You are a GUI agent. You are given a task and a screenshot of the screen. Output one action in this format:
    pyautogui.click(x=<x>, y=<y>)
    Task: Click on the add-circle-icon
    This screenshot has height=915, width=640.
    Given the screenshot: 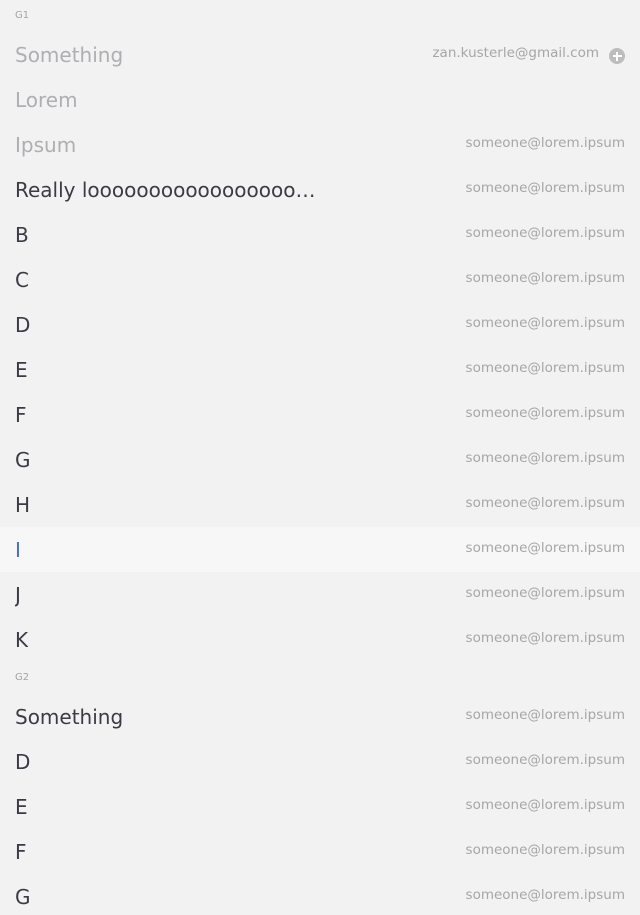 What is the action you would take?
    pyautogui.click(x=617, y=56)
    